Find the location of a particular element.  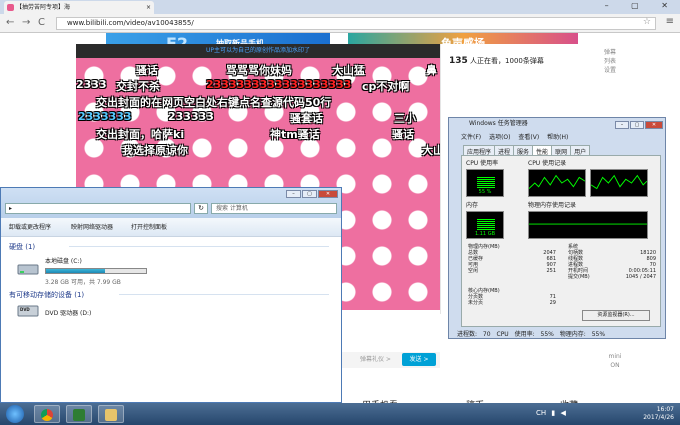

kernel-memory-table: 核心内存(MB) 分页数 71 未分页 29 is located at coordinates (512, 297).